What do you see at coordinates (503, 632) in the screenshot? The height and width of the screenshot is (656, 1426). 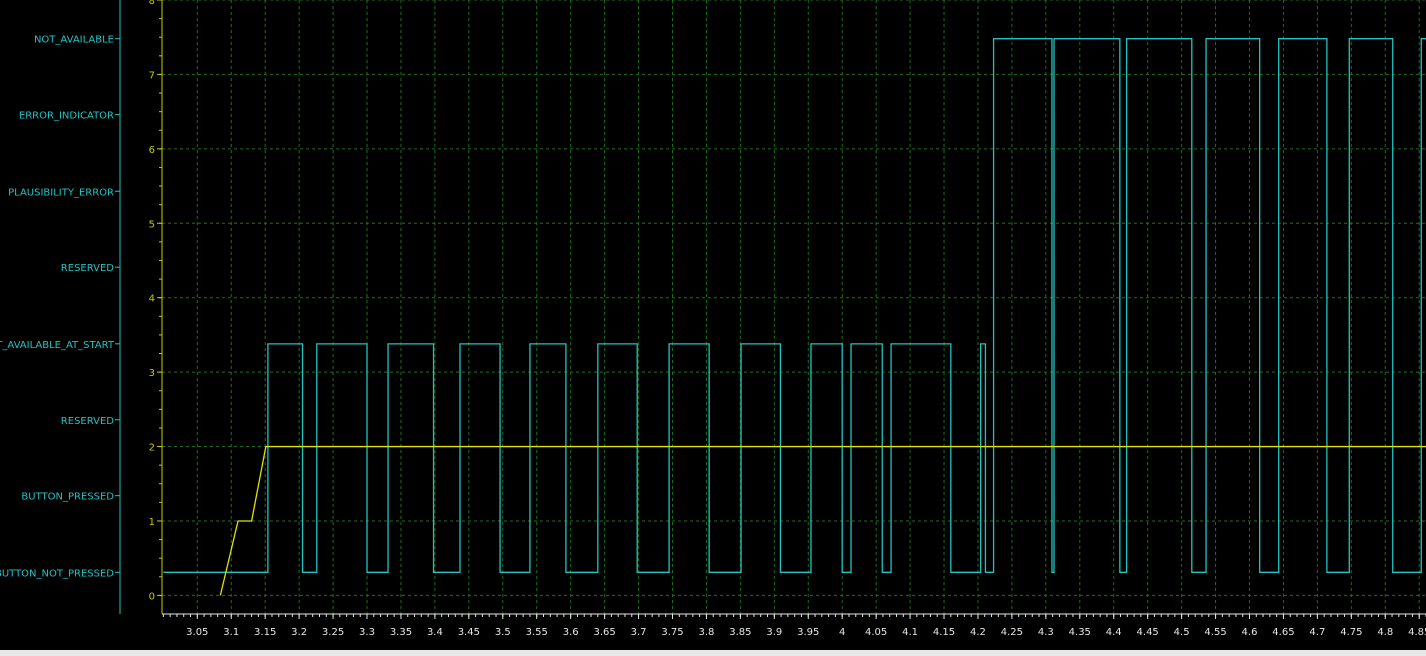 I see `x-tick-label: 3.5` at bounding box center [503, 632].